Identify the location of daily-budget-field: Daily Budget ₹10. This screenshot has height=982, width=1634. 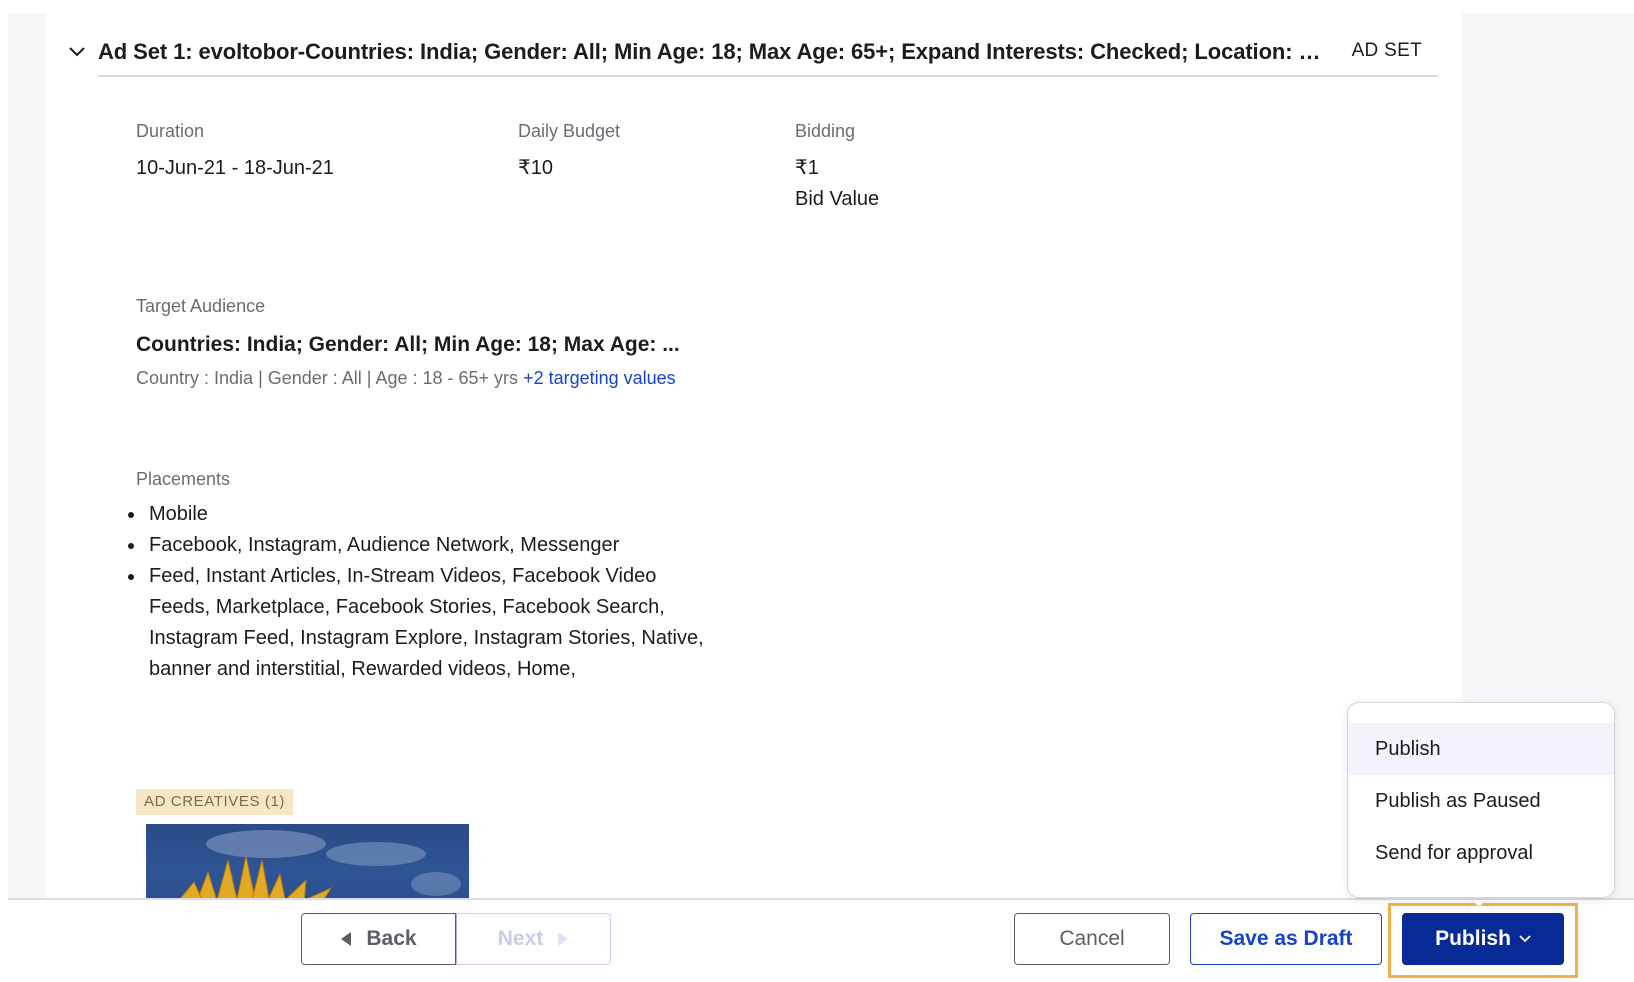
(569, 151).